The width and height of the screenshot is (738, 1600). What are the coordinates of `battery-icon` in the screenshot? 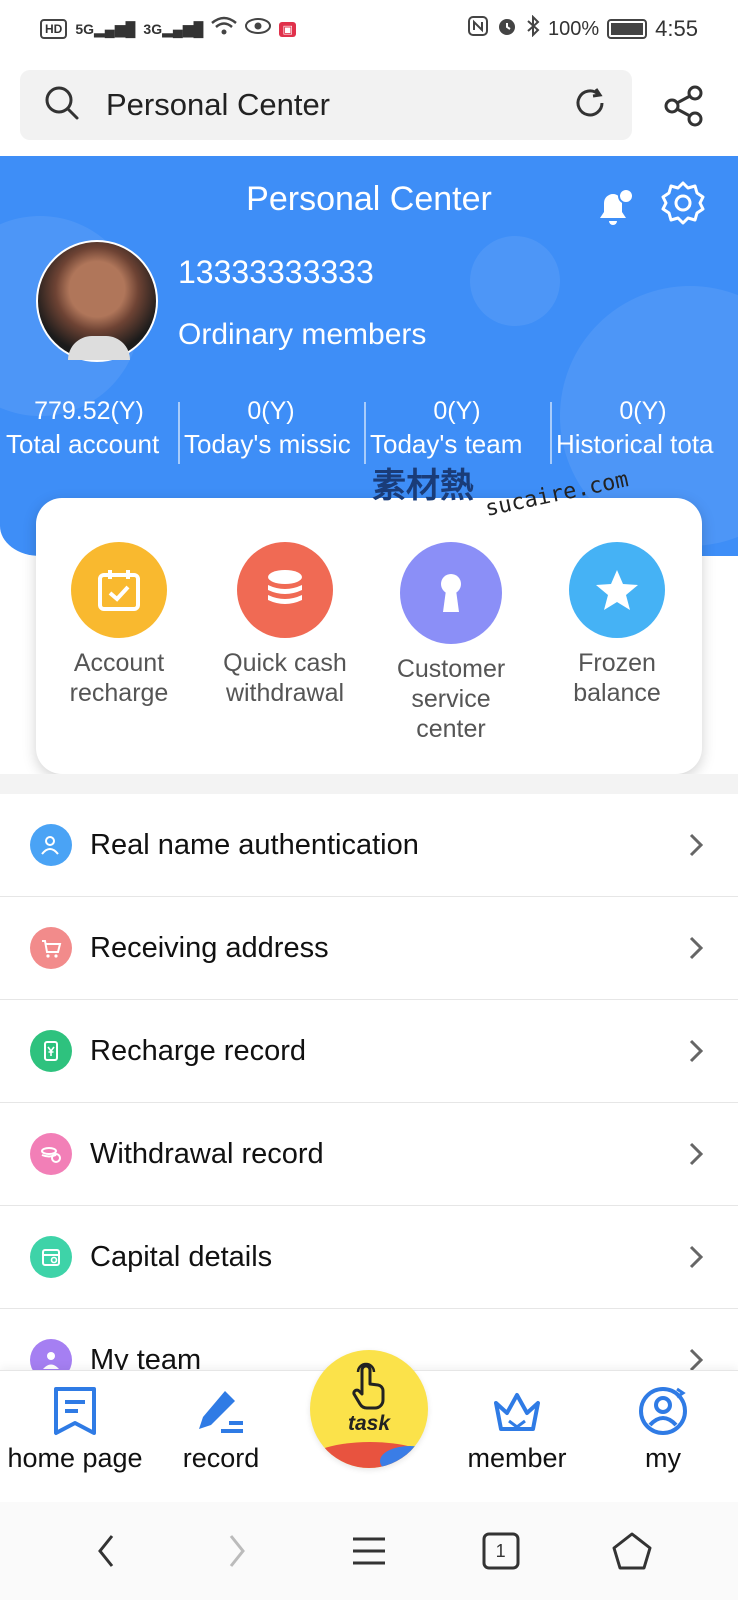 It's located at (627, 29).